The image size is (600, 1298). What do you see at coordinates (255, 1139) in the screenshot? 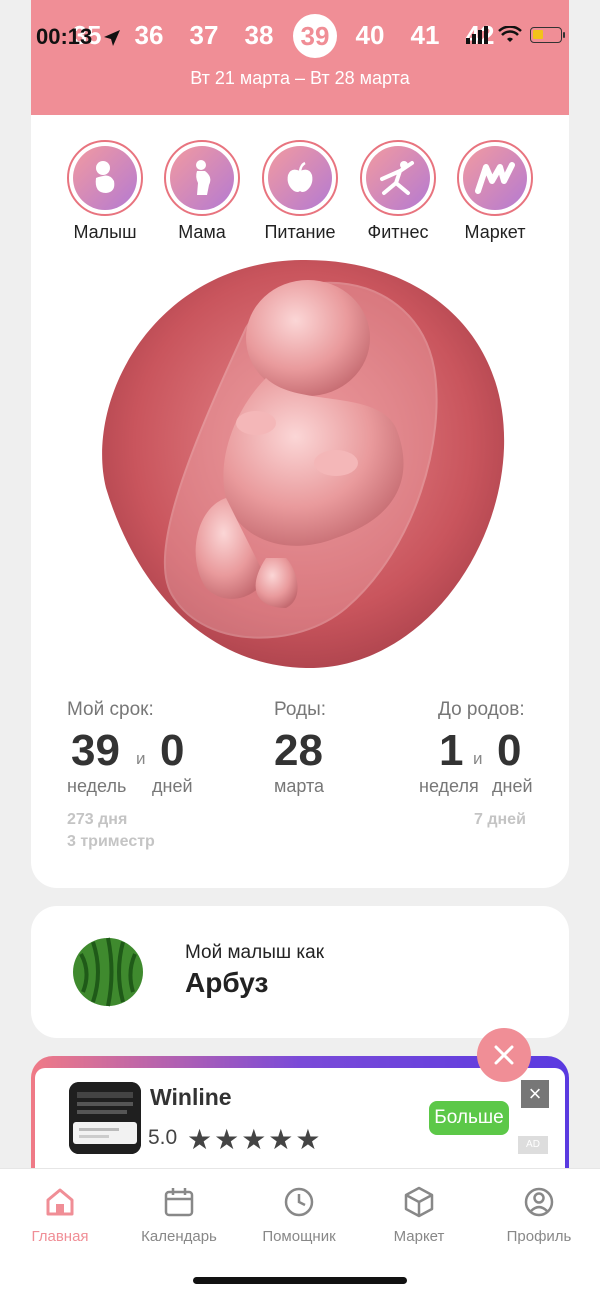
I see `ad-rating-stars: ★★★★★` at bounding box center [255, 1139].